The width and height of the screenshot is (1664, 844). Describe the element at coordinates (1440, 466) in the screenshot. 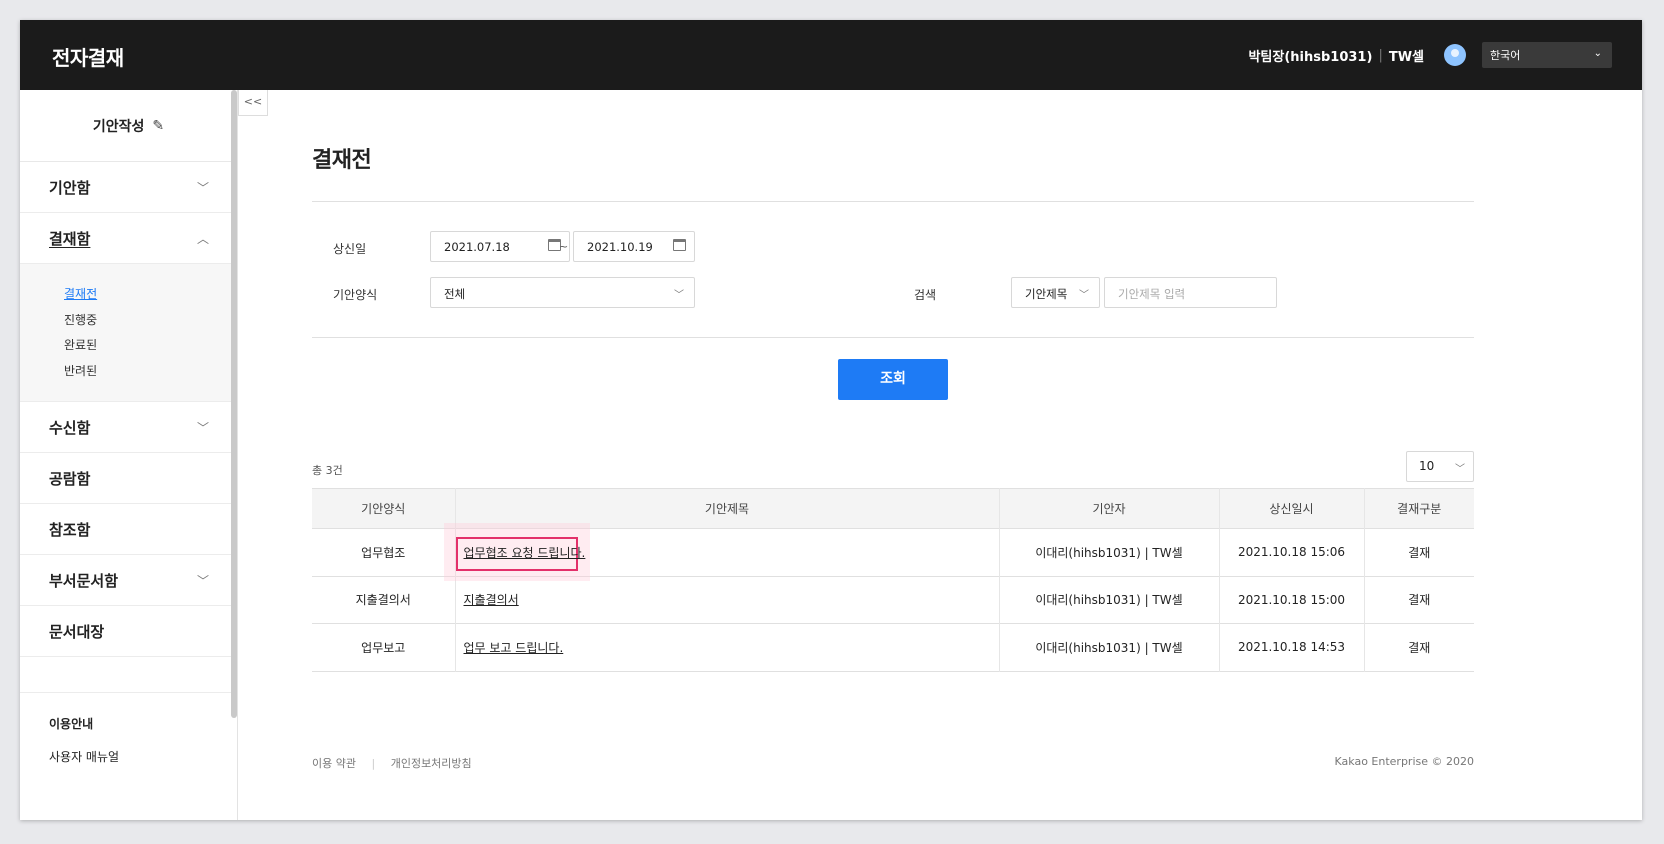

I see `page-size-select: 10 ﹀` at that location.